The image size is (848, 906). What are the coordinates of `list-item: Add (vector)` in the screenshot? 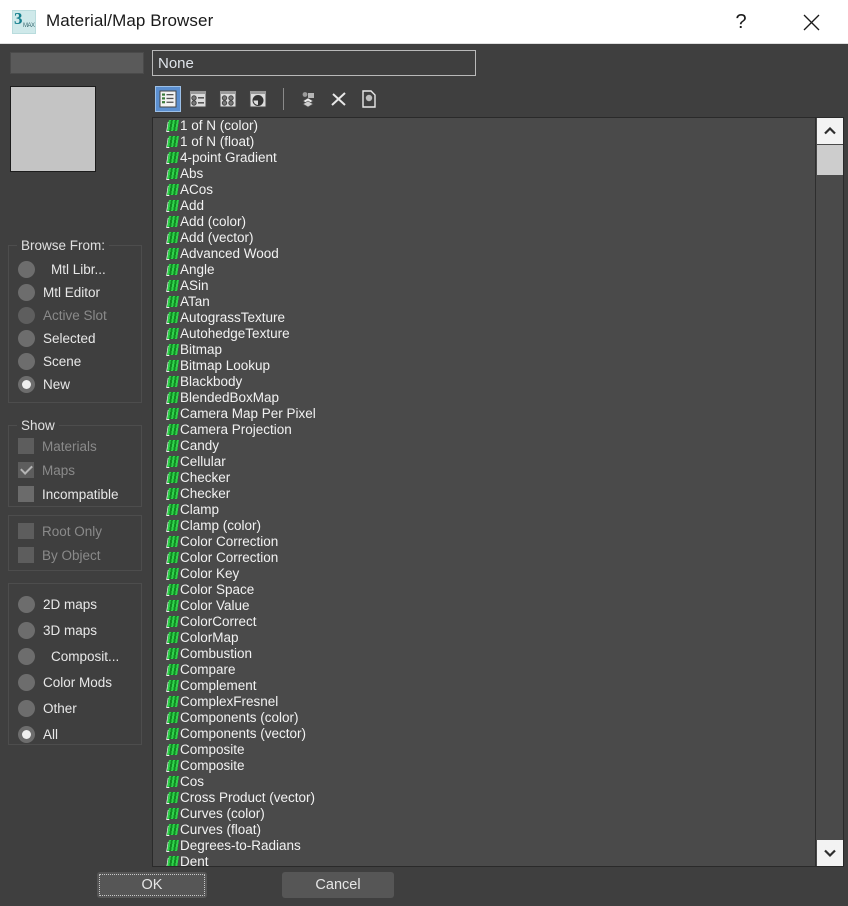 It's located at (484, 238).